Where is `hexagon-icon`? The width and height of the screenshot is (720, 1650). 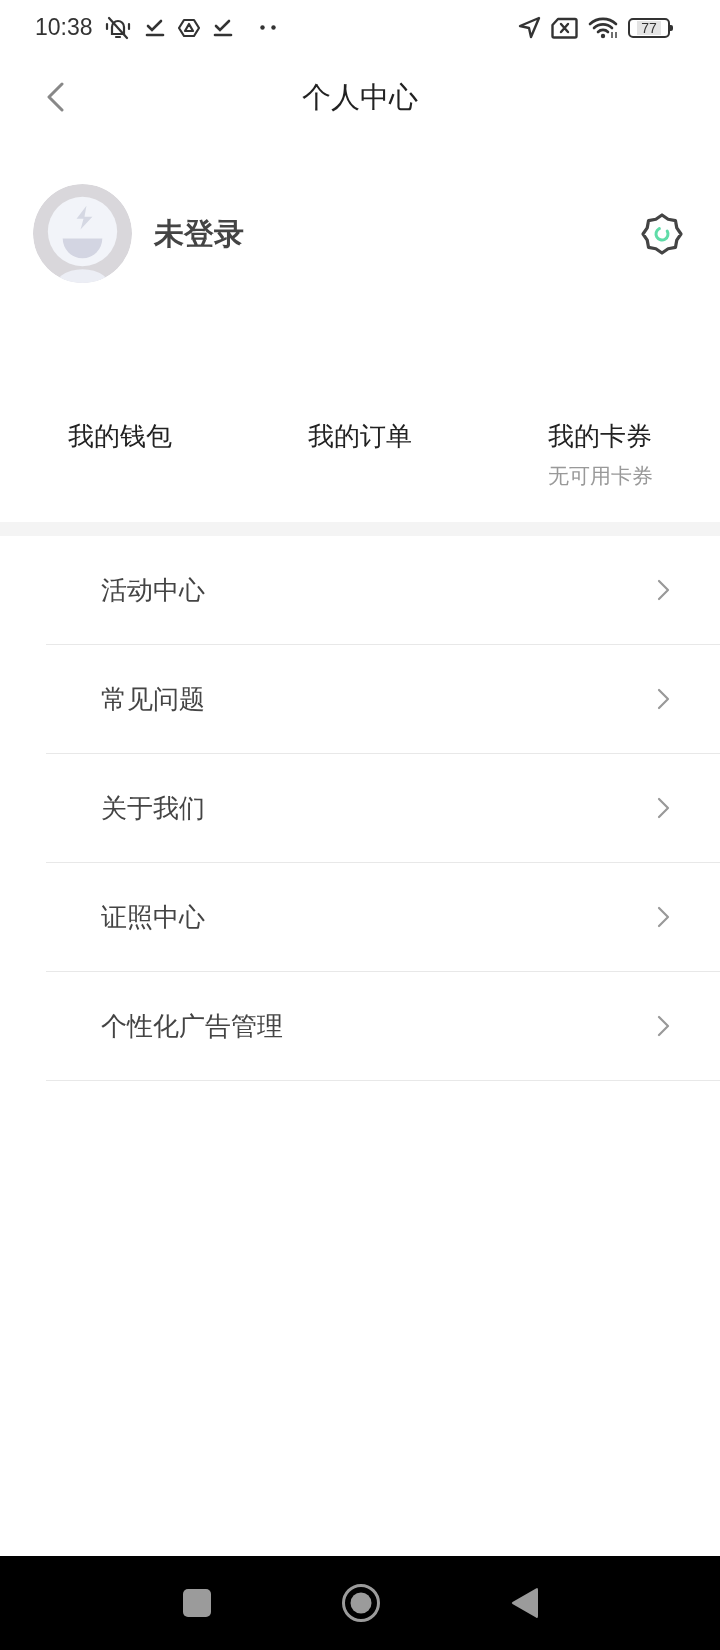
hexagon-icon is located at coordinates (188, 27).